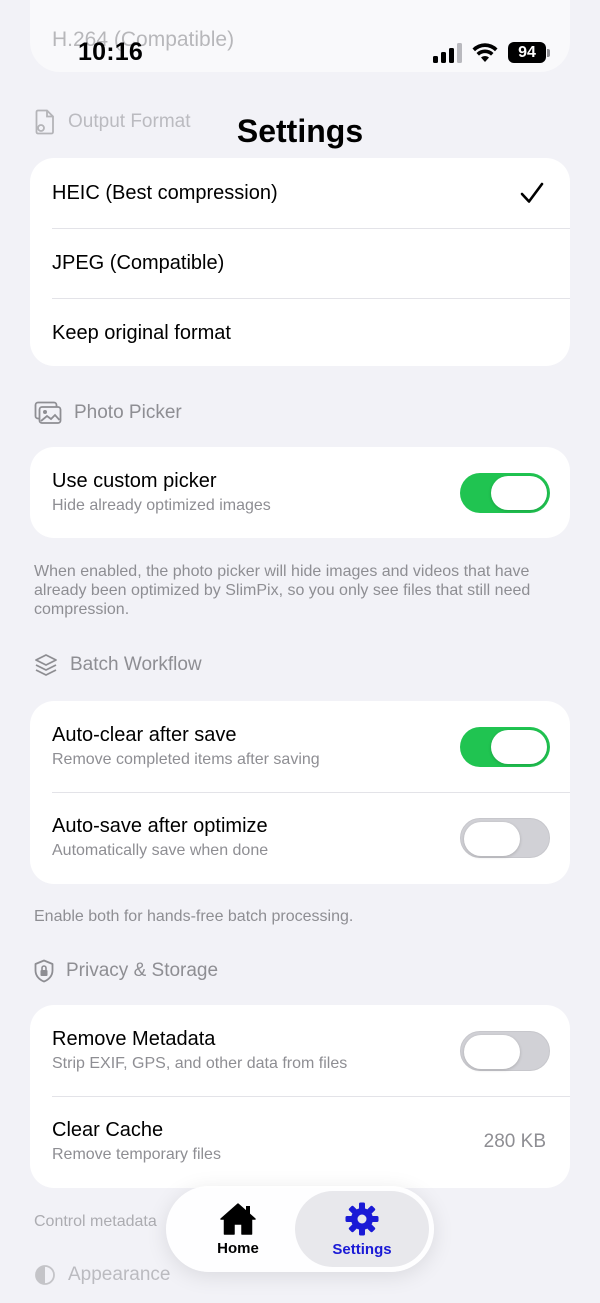 The height and width of the screenshot is (1303, 600). I want to click on section-header-privacy-storage: Privacy & Storage, so click(126, 971).